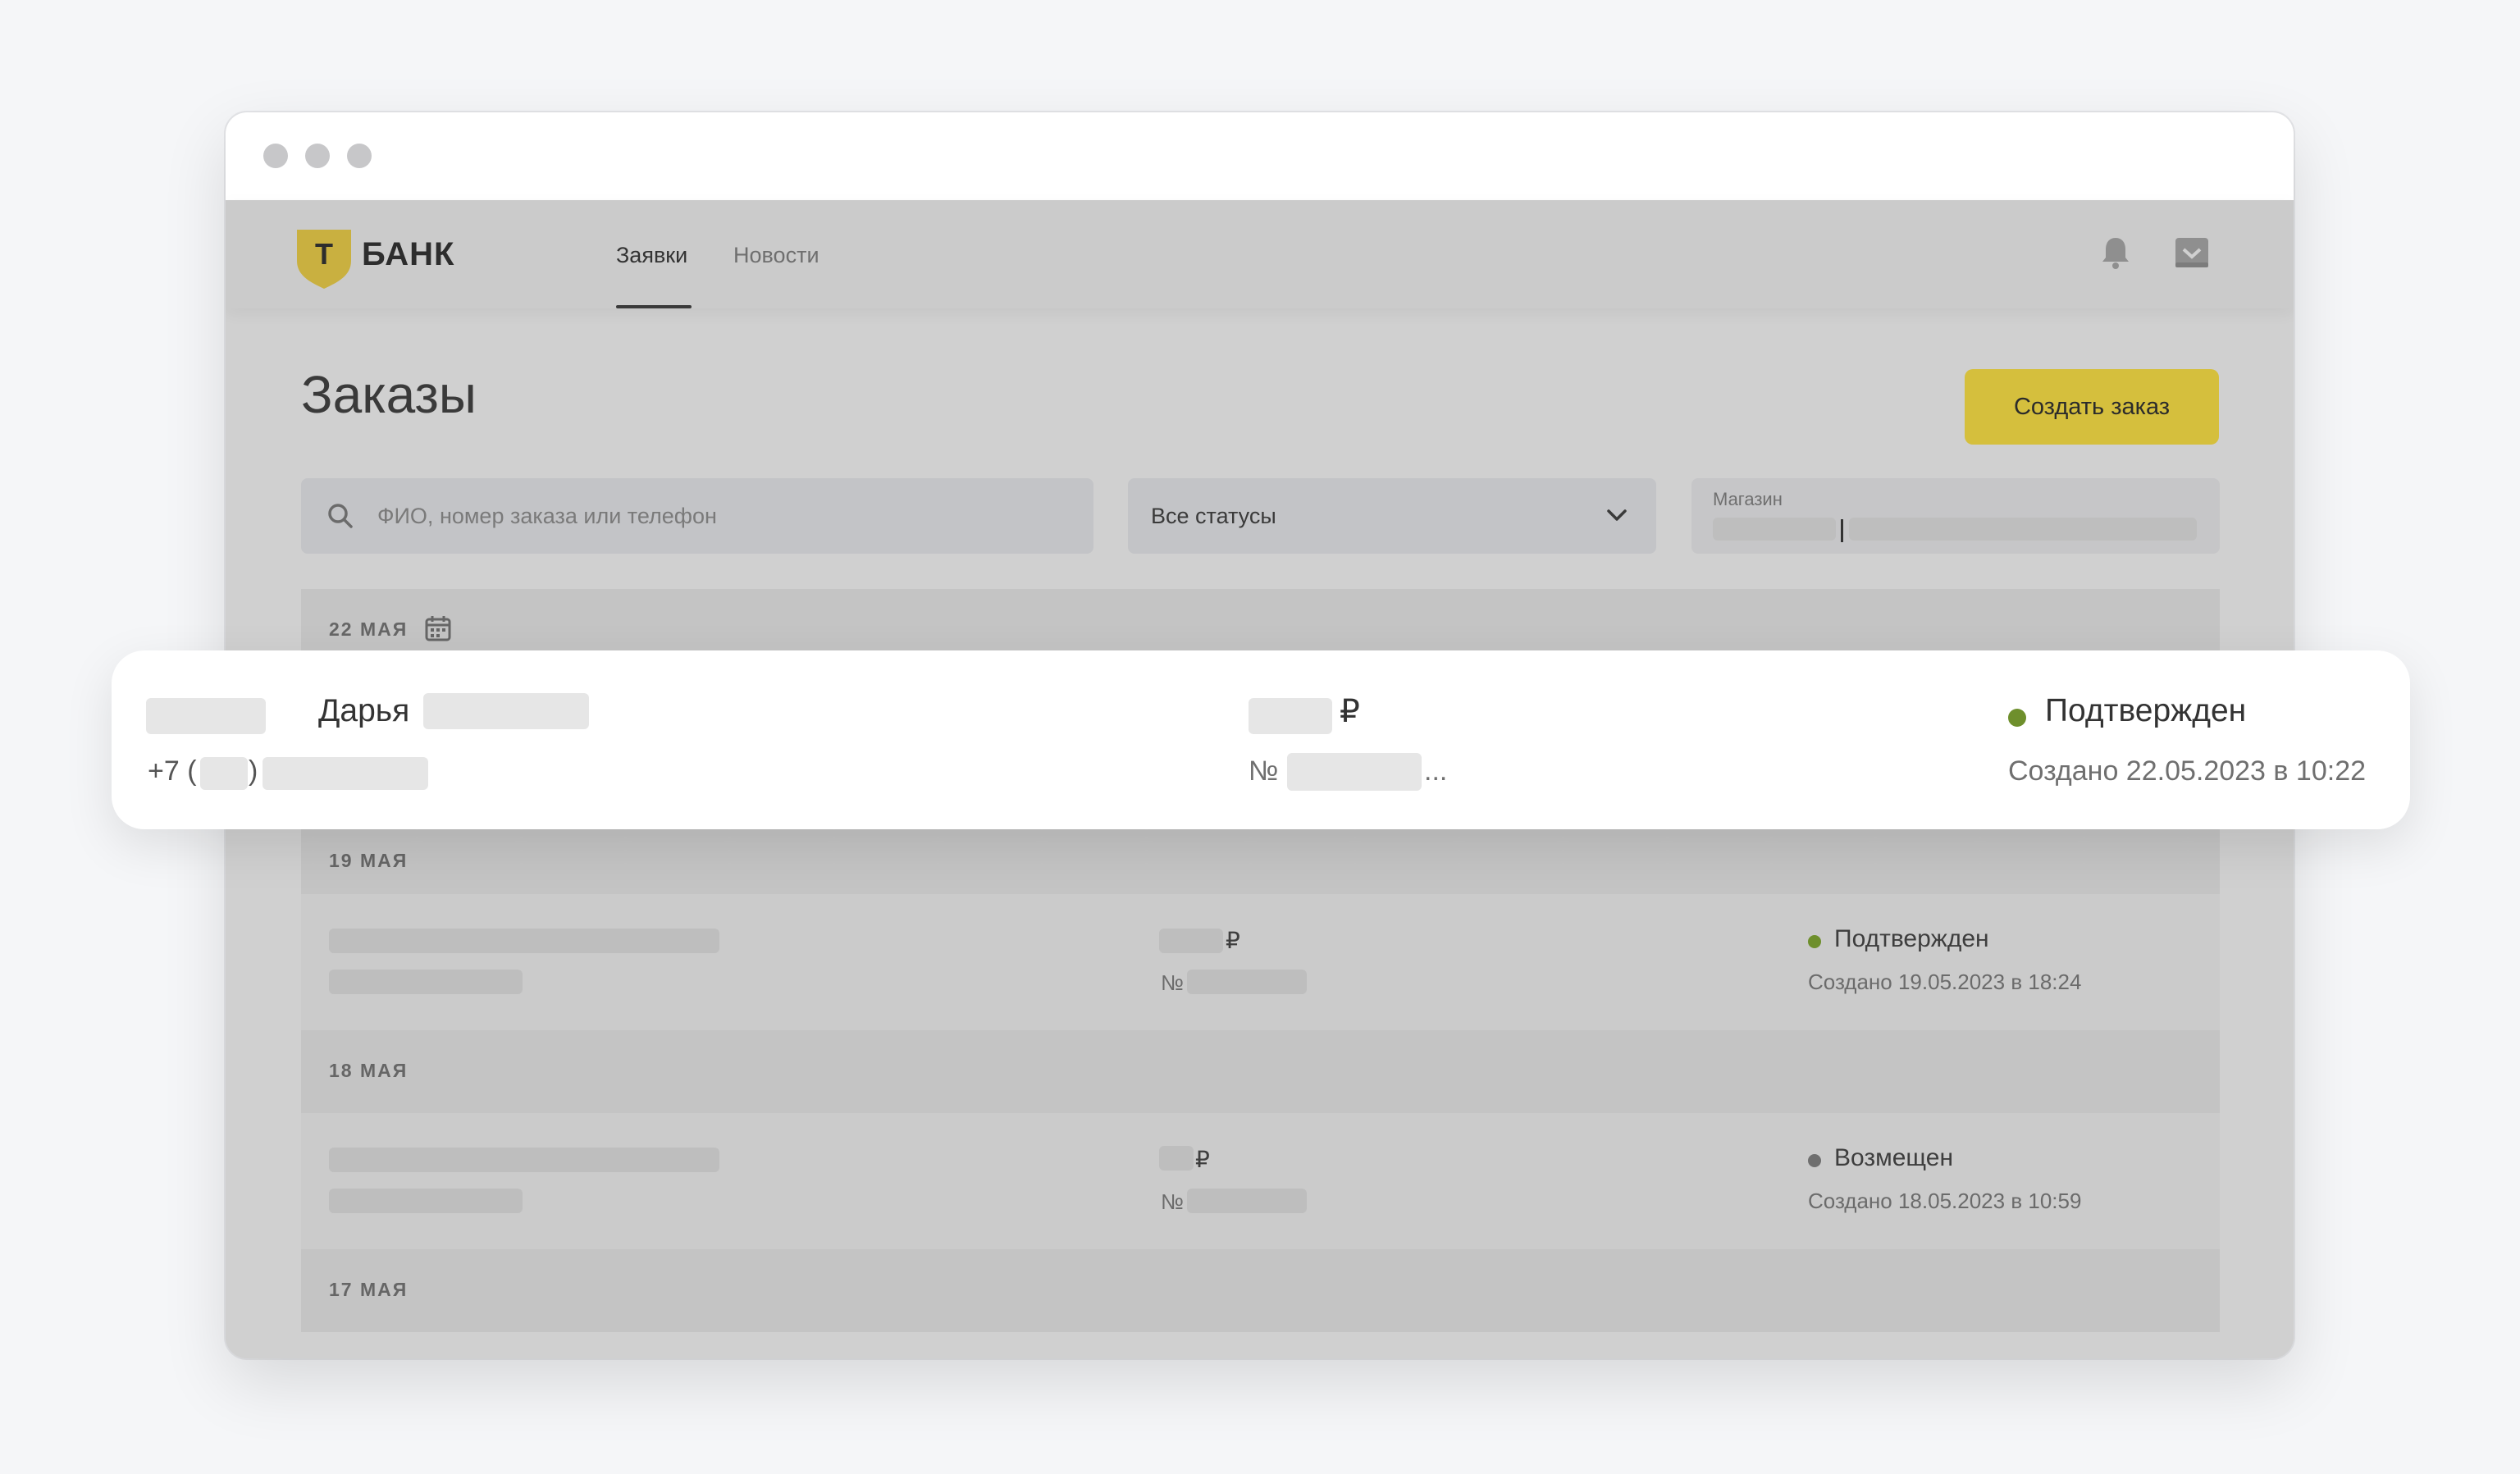  Describe the element at coordinates (408, 254) in the screenshot. I see `logo-text: БАНК` at that location.